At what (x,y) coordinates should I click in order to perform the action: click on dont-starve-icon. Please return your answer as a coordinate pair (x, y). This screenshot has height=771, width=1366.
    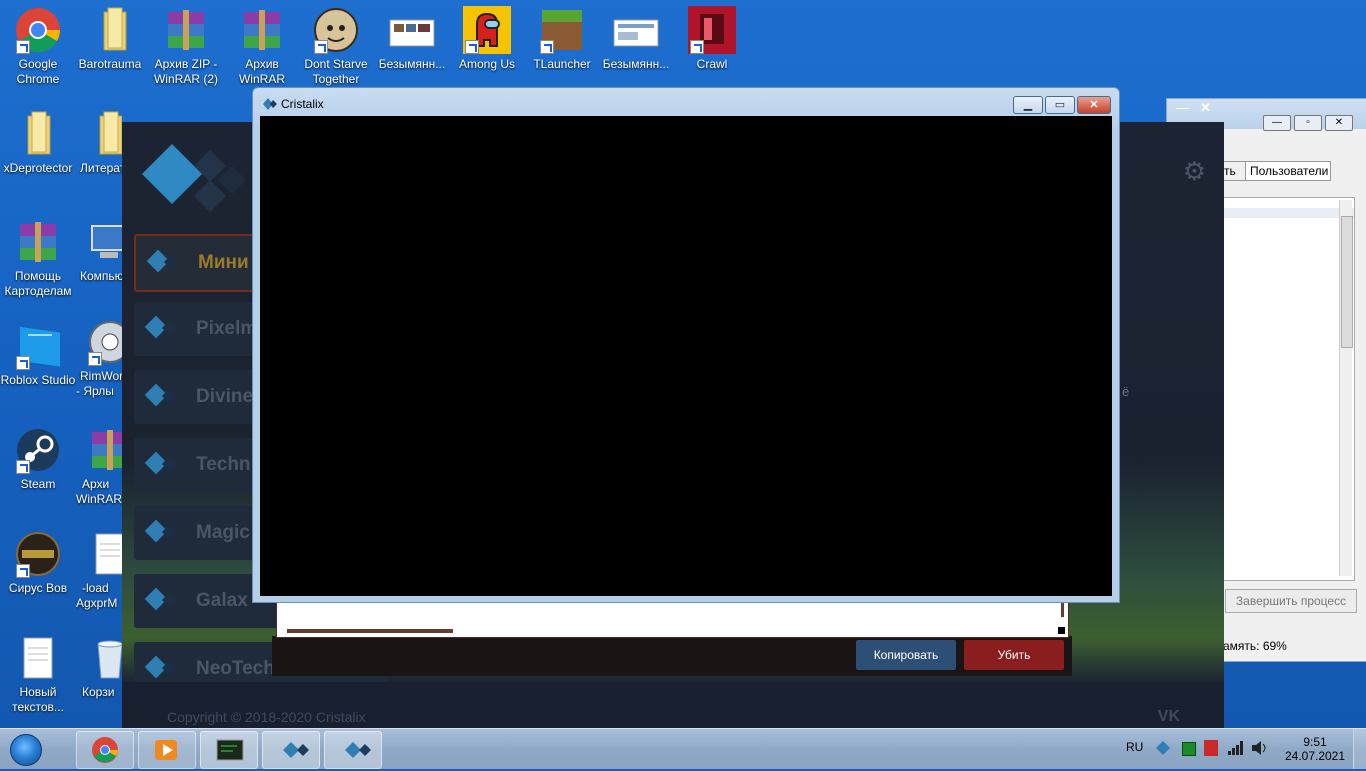
    Looking at the image, I should click on (336, 30).